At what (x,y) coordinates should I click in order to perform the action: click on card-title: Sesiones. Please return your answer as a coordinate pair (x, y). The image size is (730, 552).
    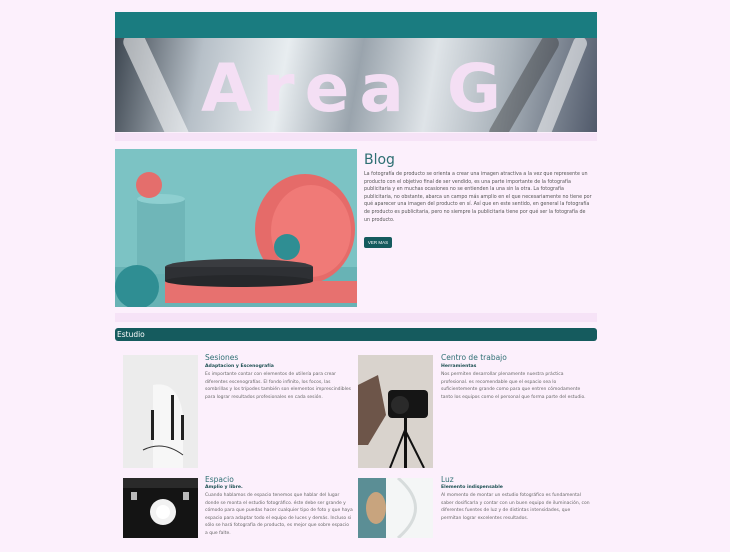
    Looking at the image, I should click on (222, 357).